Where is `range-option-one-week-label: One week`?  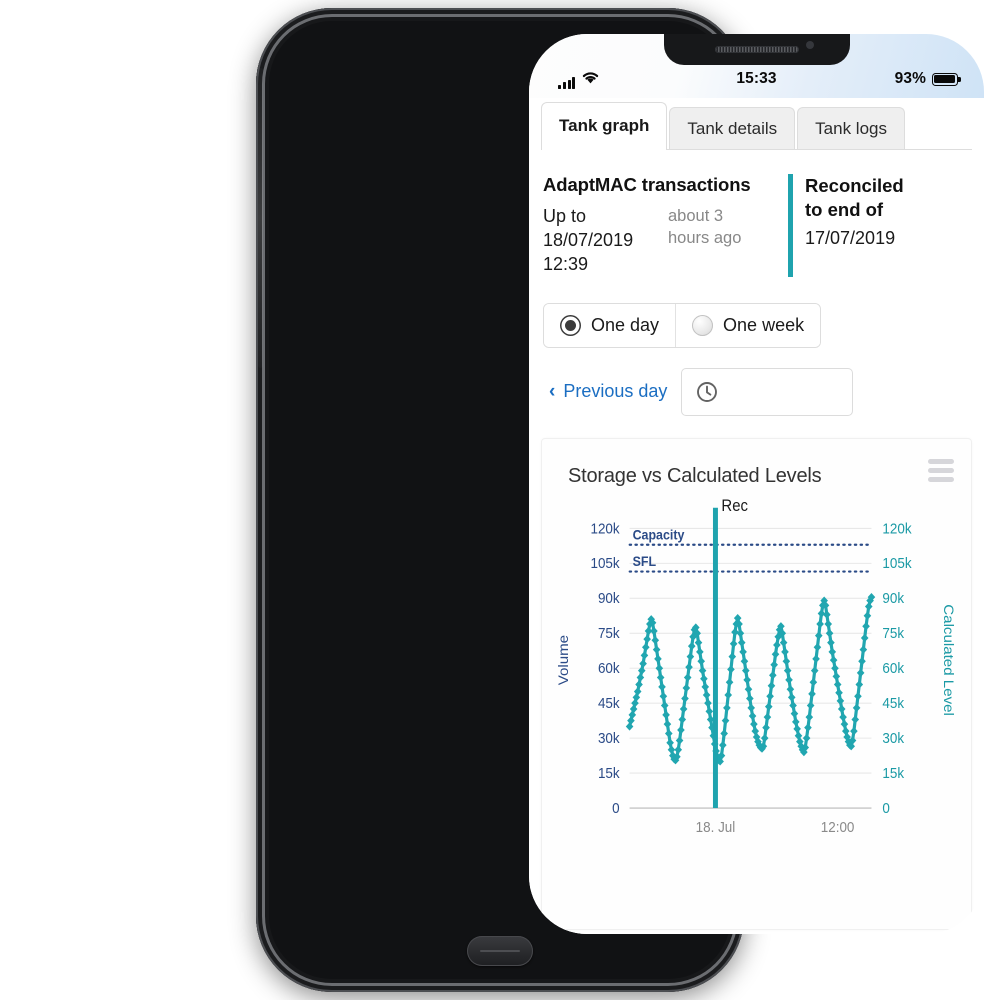
range-option-one-week-label: One week is located at coordinates (764, 324).